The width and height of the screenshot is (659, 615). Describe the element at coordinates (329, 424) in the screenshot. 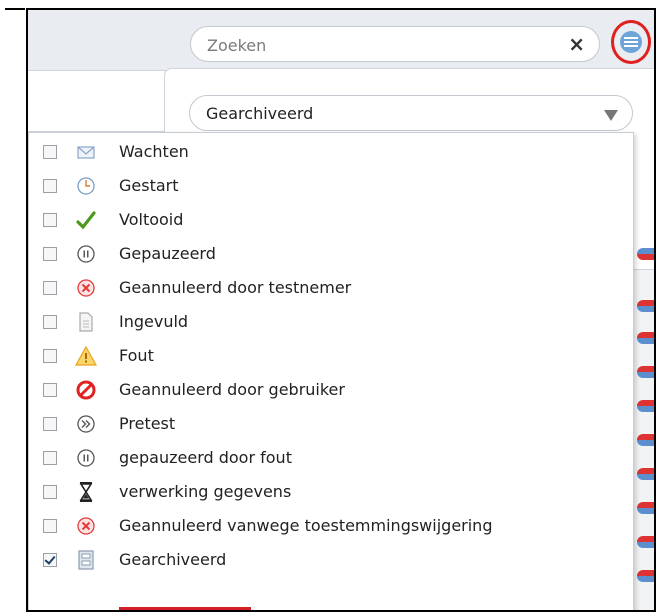

I see `status-option-pretest: Pretest` at that location.